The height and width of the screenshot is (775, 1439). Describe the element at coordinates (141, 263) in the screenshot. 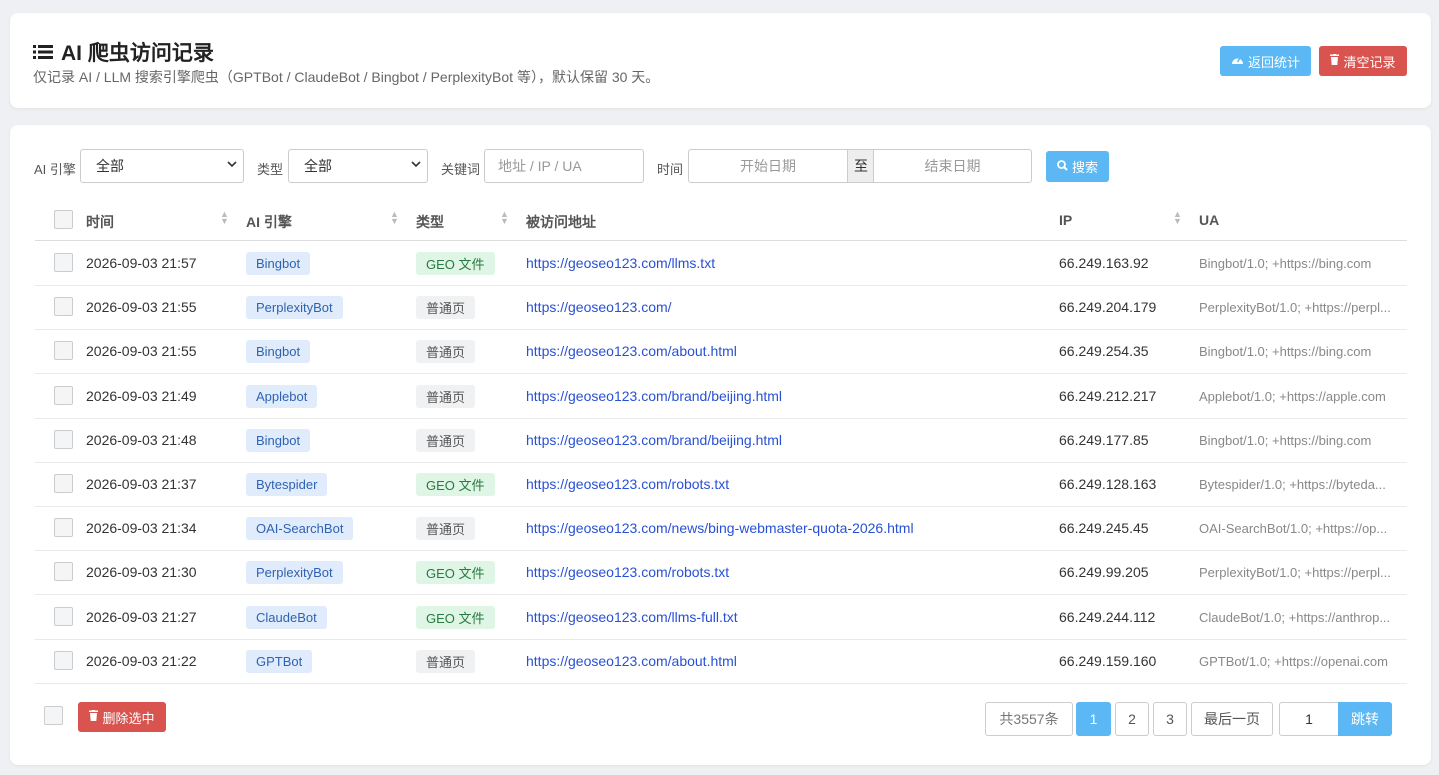

I see `row-time: 2026-09-03 21:57` at that location.